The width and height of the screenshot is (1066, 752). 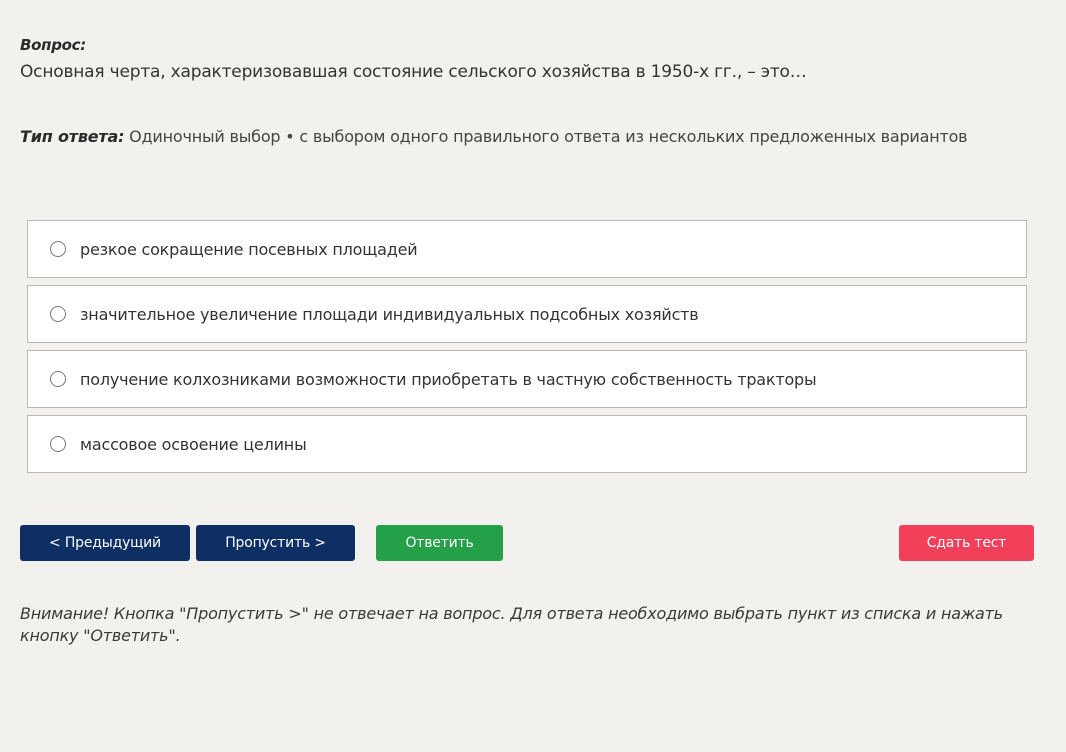 I want to click on answer-option-label: резкое сокращение посевных площадей, so click(x=249, y=249).